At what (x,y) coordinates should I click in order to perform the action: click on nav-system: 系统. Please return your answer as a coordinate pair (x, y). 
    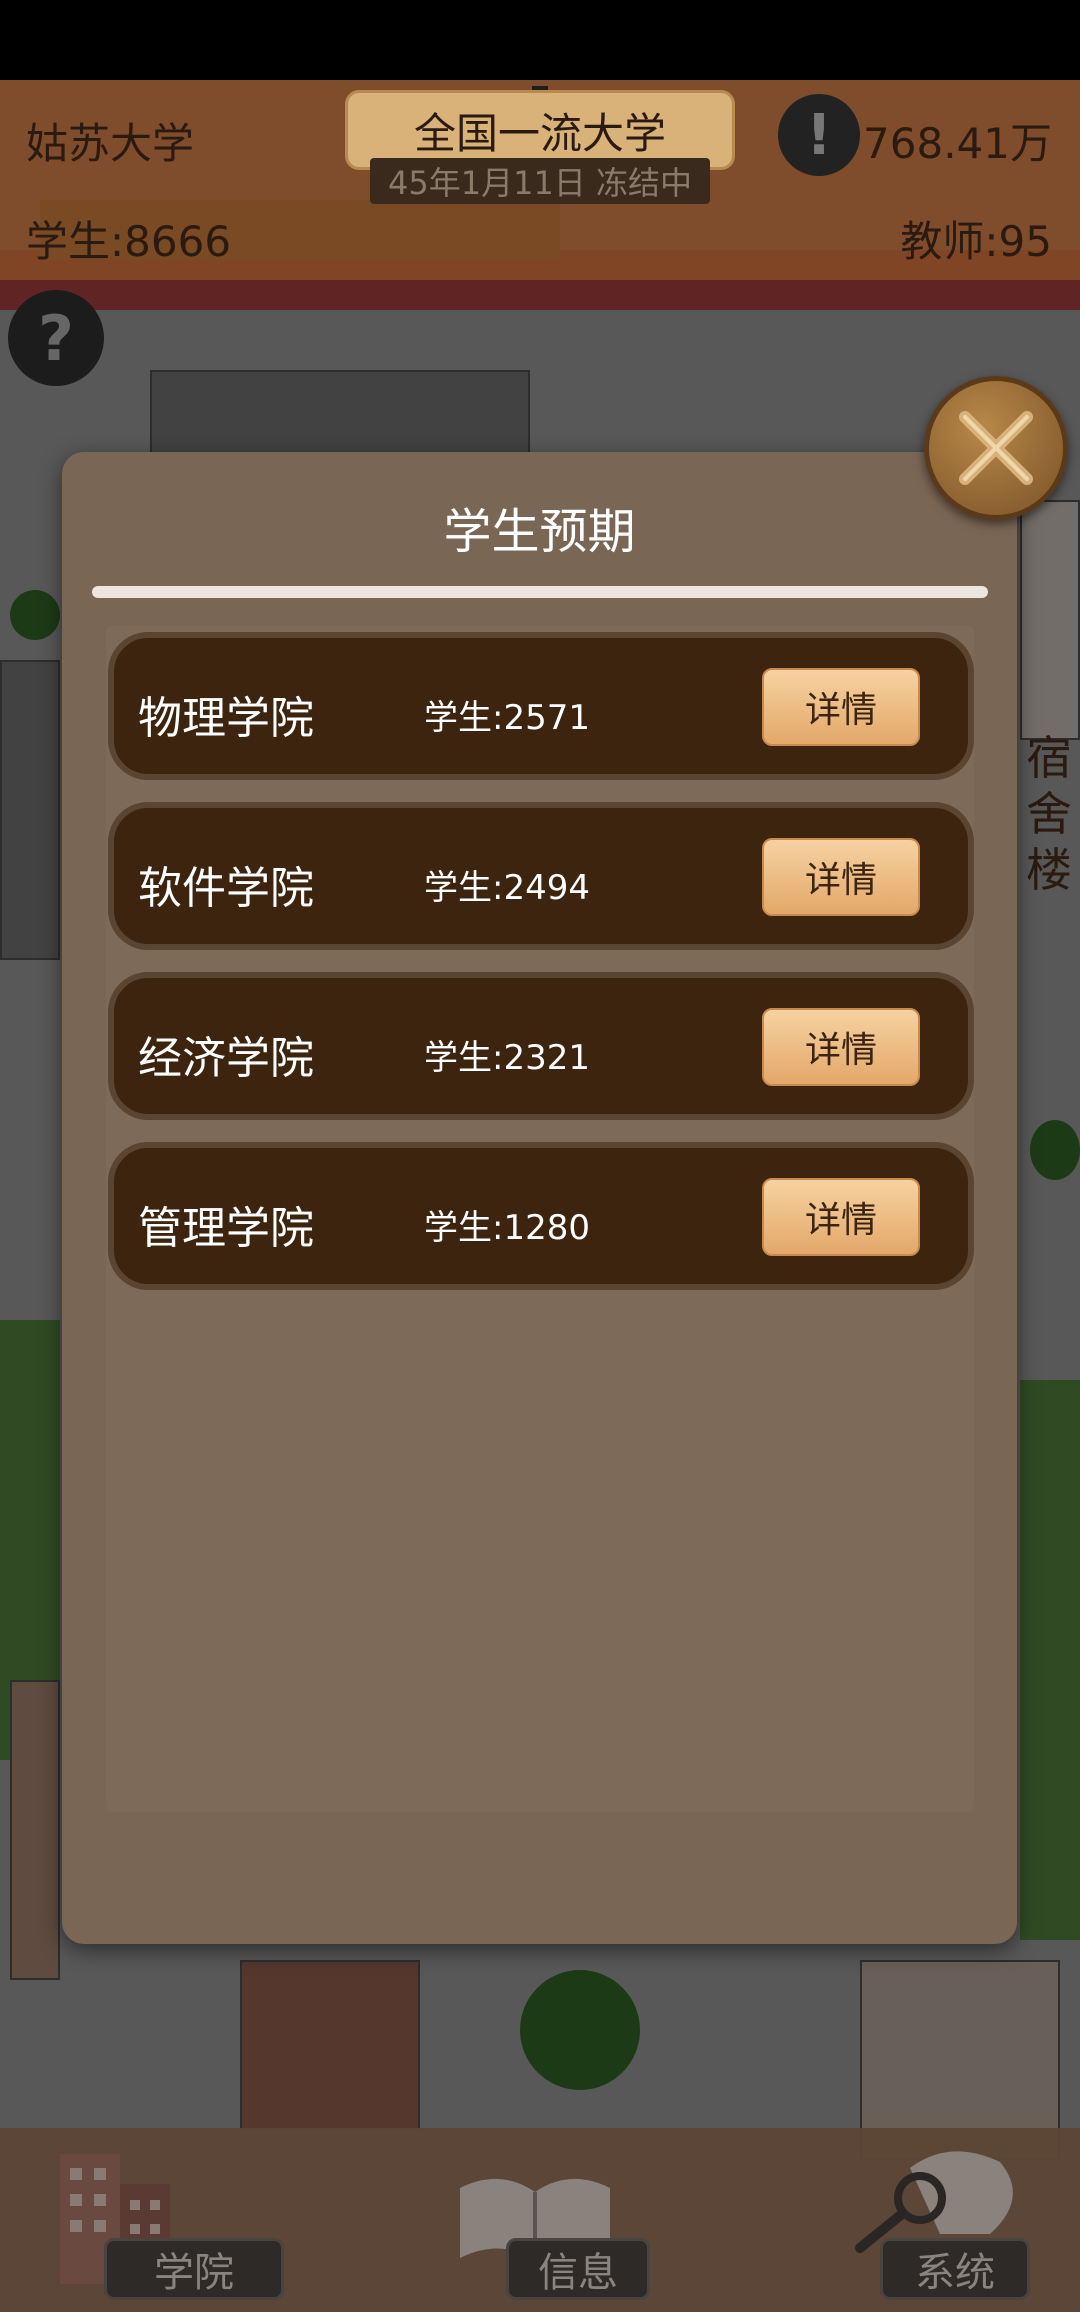
    Looking at the image, I should click on (940, 2223).